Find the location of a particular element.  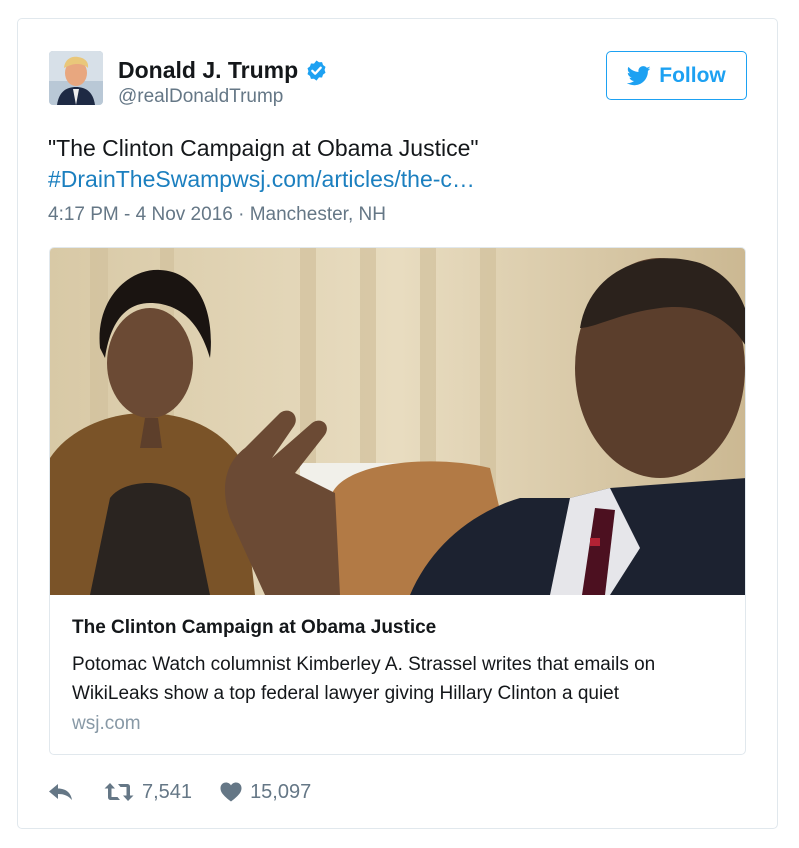

retweet-icon is located at coordinates (119, 792).